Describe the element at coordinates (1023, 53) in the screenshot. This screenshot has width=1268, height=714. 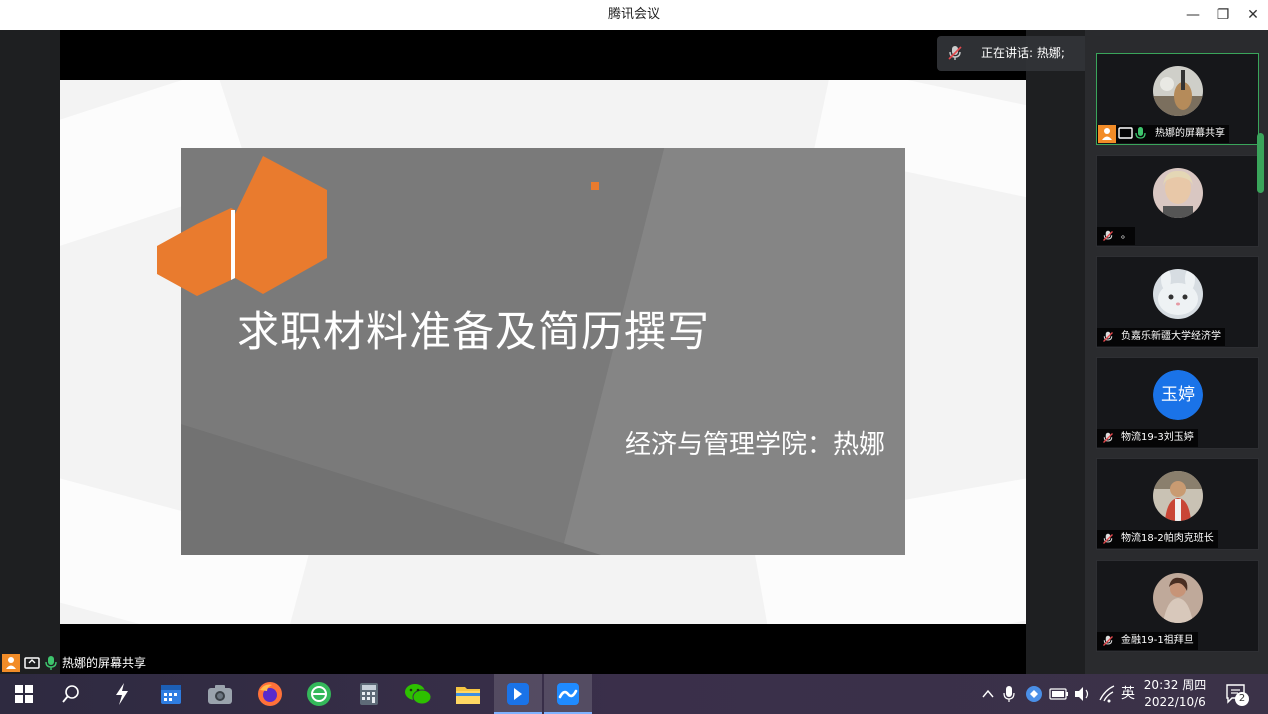
I see `speaking-text: 正在讲话: 热娜;` at that location.